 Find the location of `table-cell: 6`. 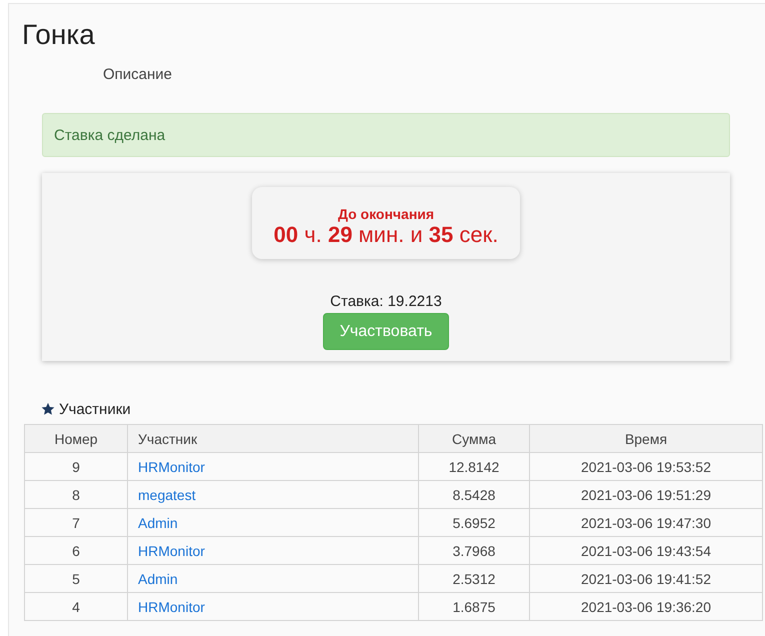

table-cell: 6 is located at coordinates (76, 550).